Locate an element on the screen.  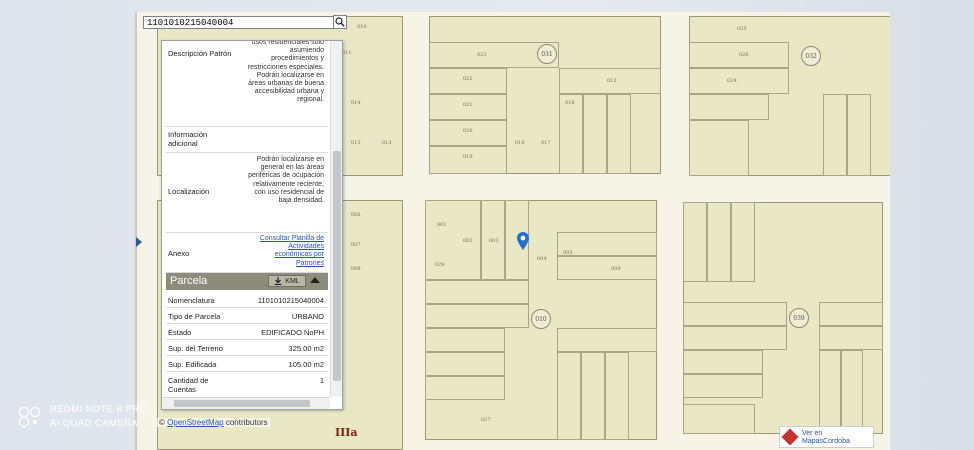
camera-lens-icon is located at coordinates (29, 417).